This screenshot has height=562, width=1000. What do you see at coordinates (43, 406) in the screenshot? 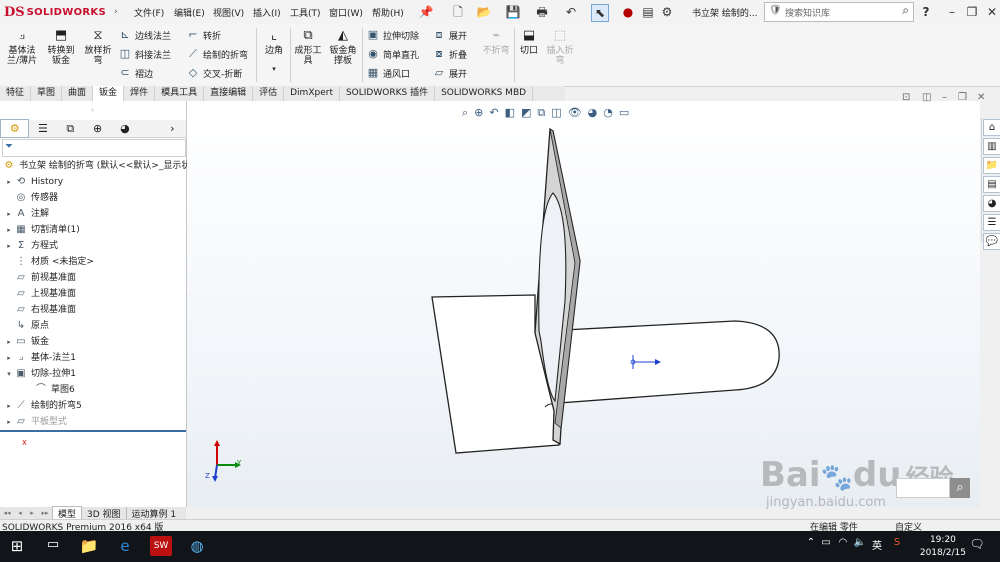
I see `tree-item: ▸ ⟋ 绘制的折弯5` at bounding box center [43, 406].